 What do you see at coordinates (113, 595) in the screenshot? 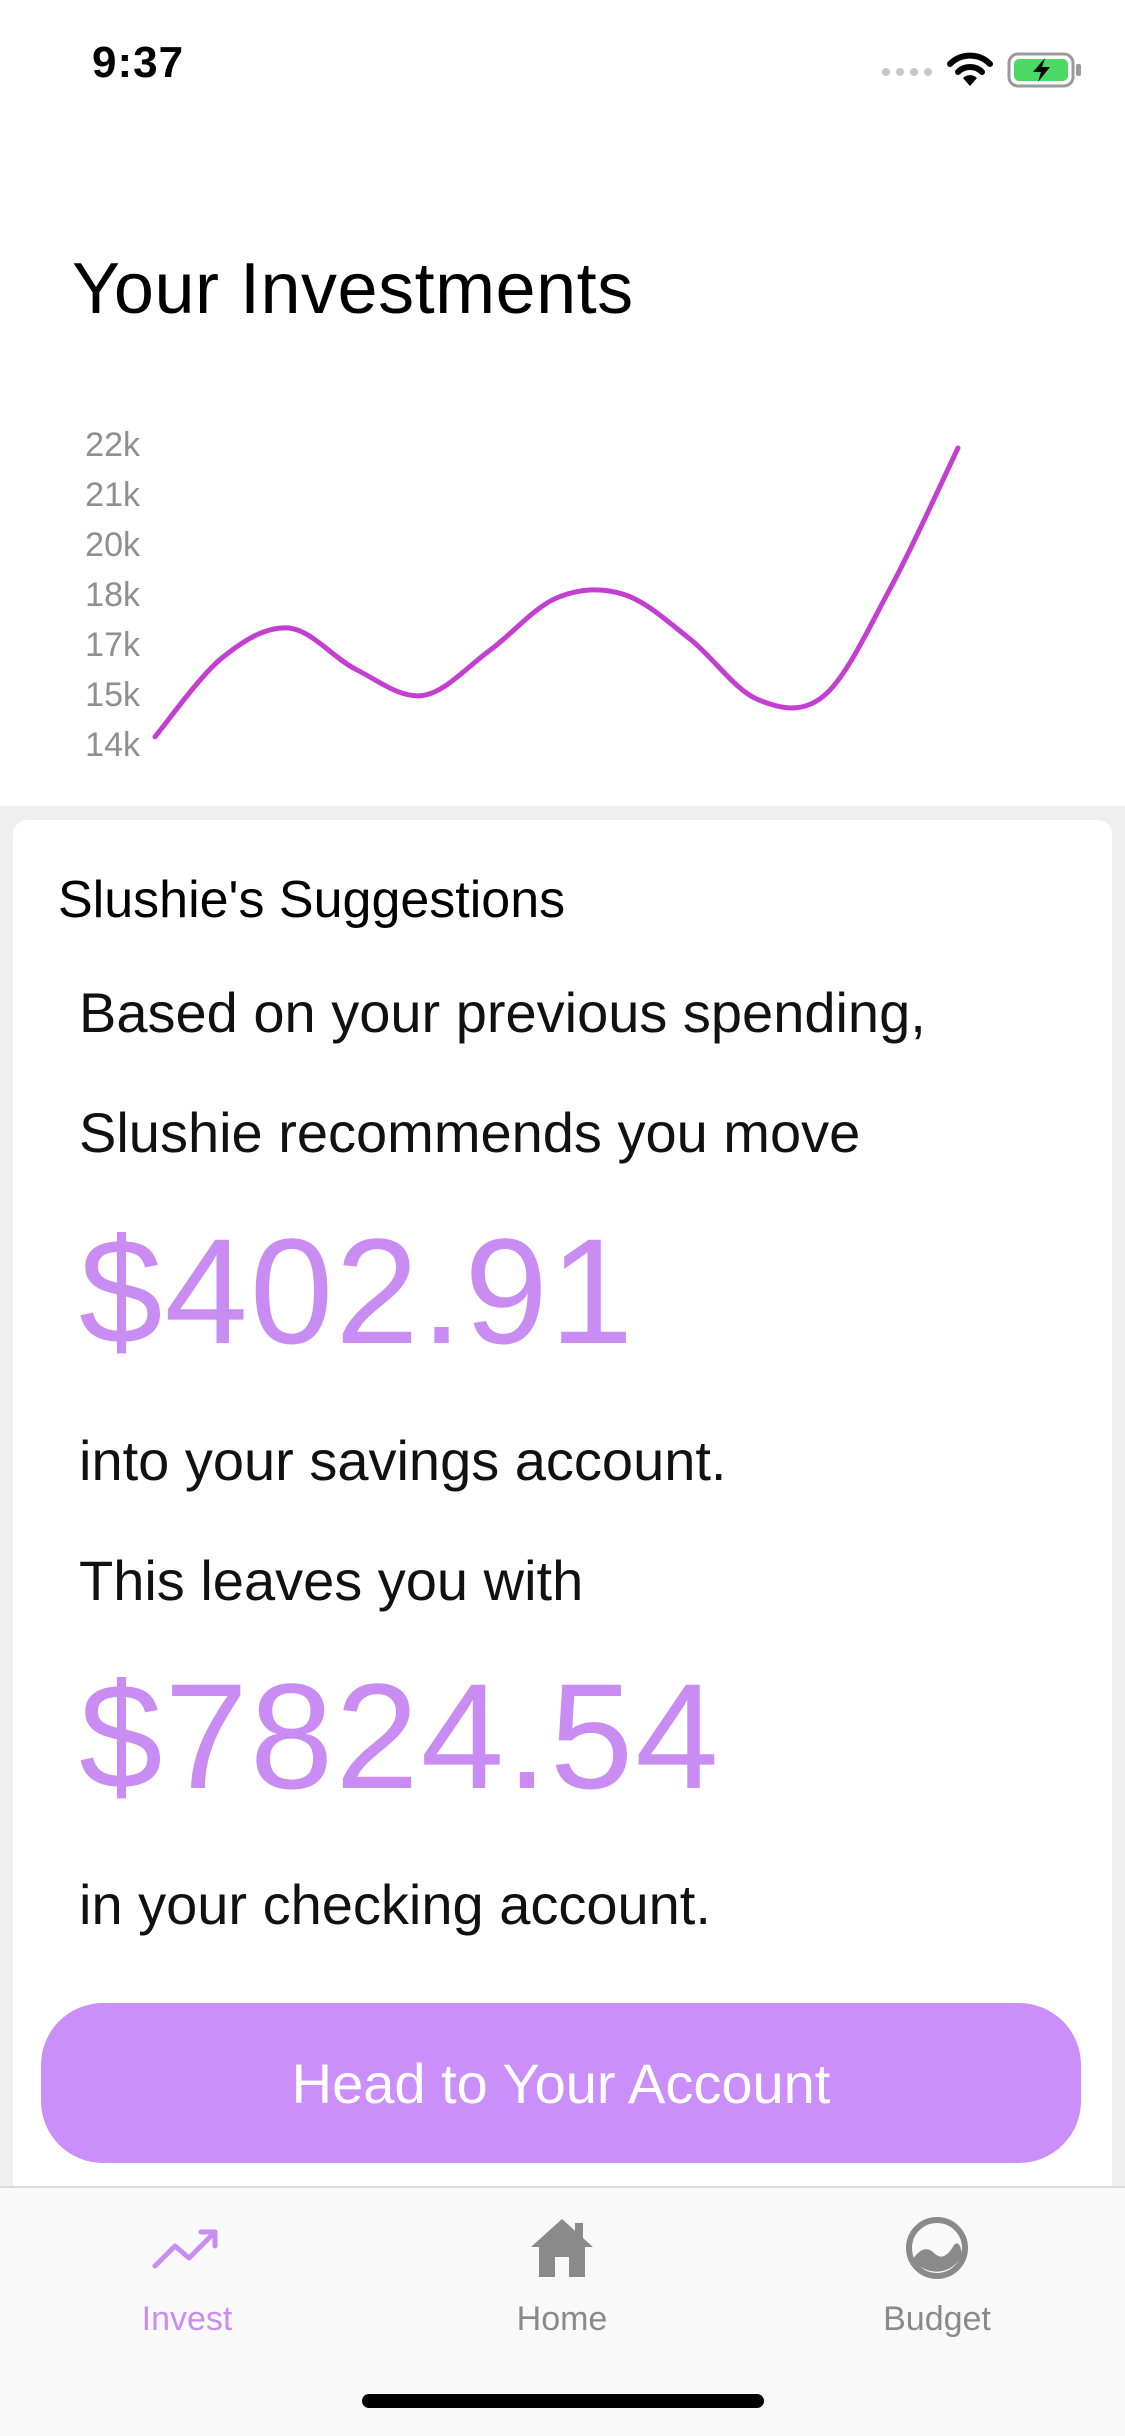
I see `y-tick-label: 18k` at bounding box center [113, 595].